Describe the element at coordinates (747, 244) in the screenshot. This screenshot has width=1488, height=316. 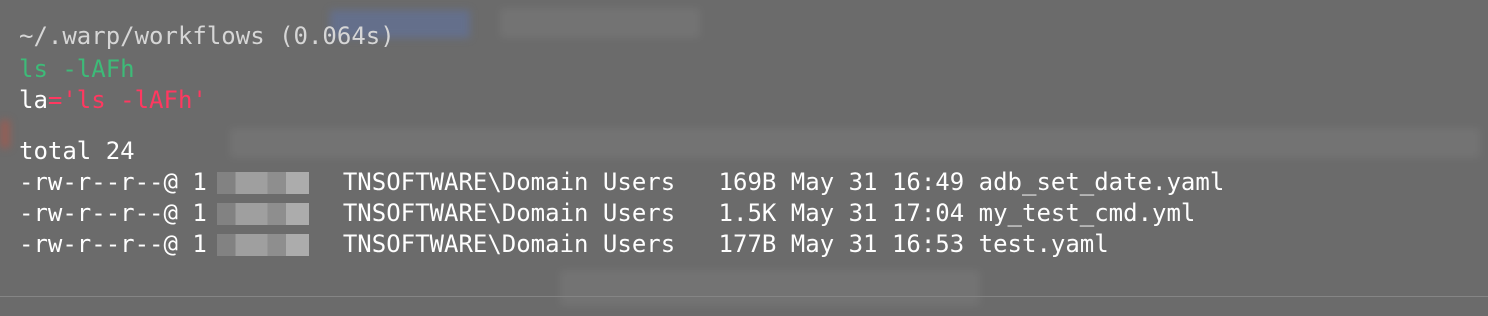
I see `file-size: 177B` at that location.